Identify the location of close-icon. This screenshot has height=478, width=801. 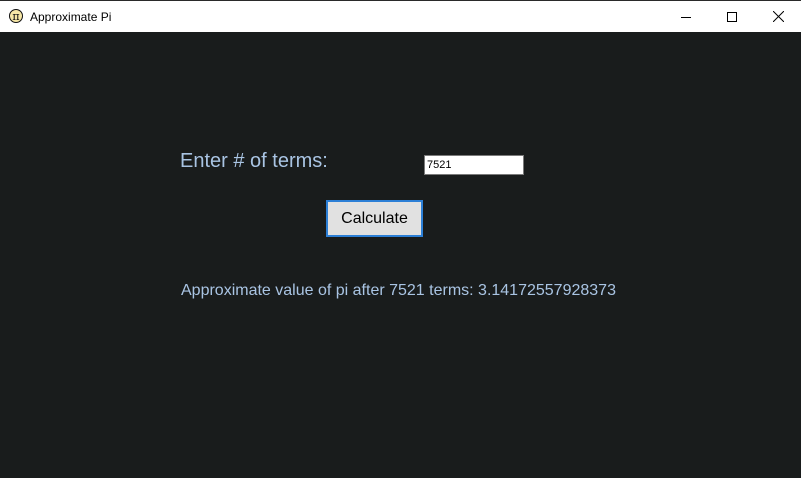
(778, 16).